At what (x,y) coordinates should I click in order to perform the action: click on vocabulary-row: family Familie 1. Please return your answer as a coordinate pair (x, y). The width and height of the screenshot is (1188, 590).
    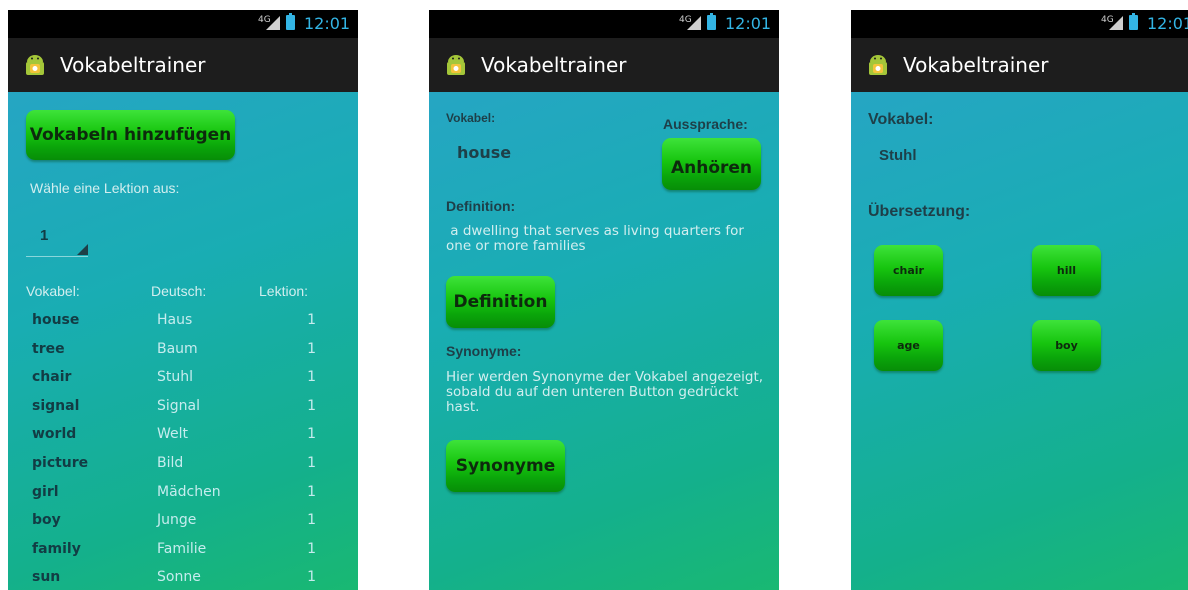
    Looking at the image, I should click on (183, 555).